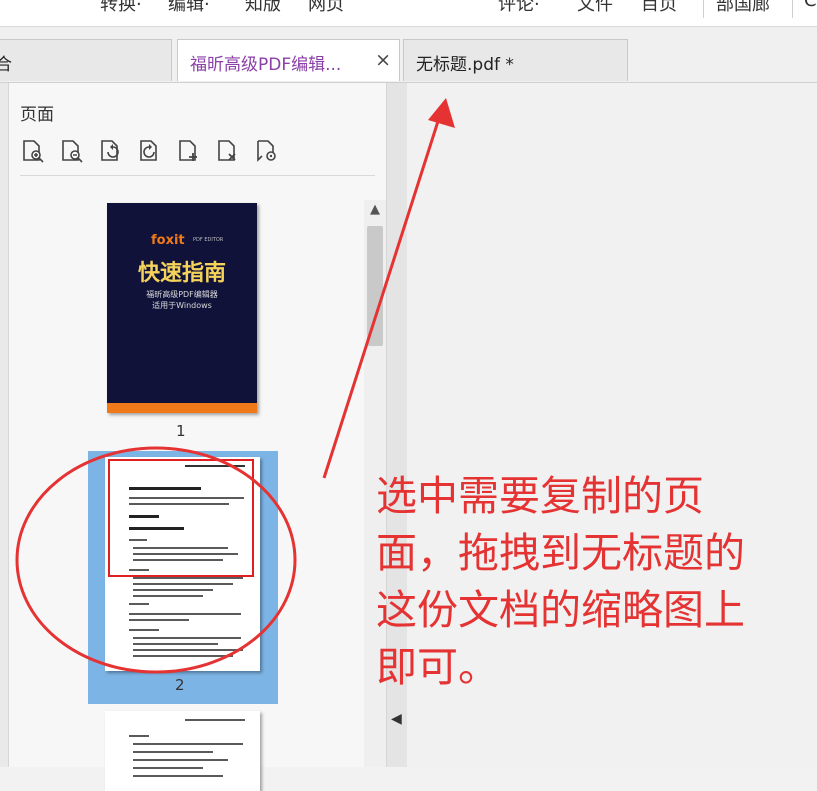 Image resolution: width=817 pixels, height=791 pixels. I want to click on annotation-line-3: 这份文档的缩略图上, so click(560, 610).